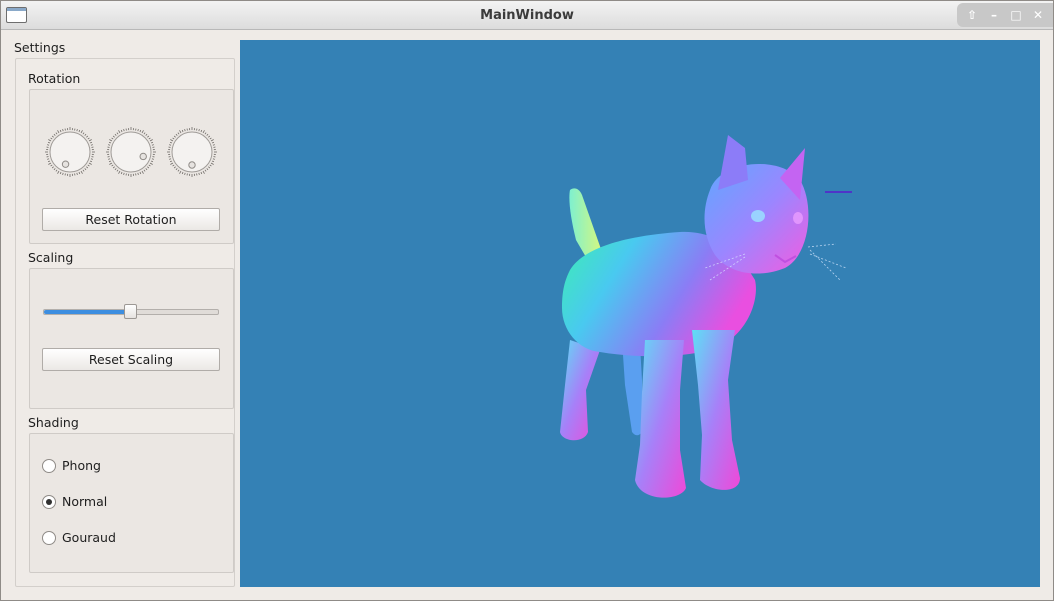  What do you see at coordinates (1016, 15) in the screenshot?
I see `maximize-icon: □` at bounding box center [1016, 15].